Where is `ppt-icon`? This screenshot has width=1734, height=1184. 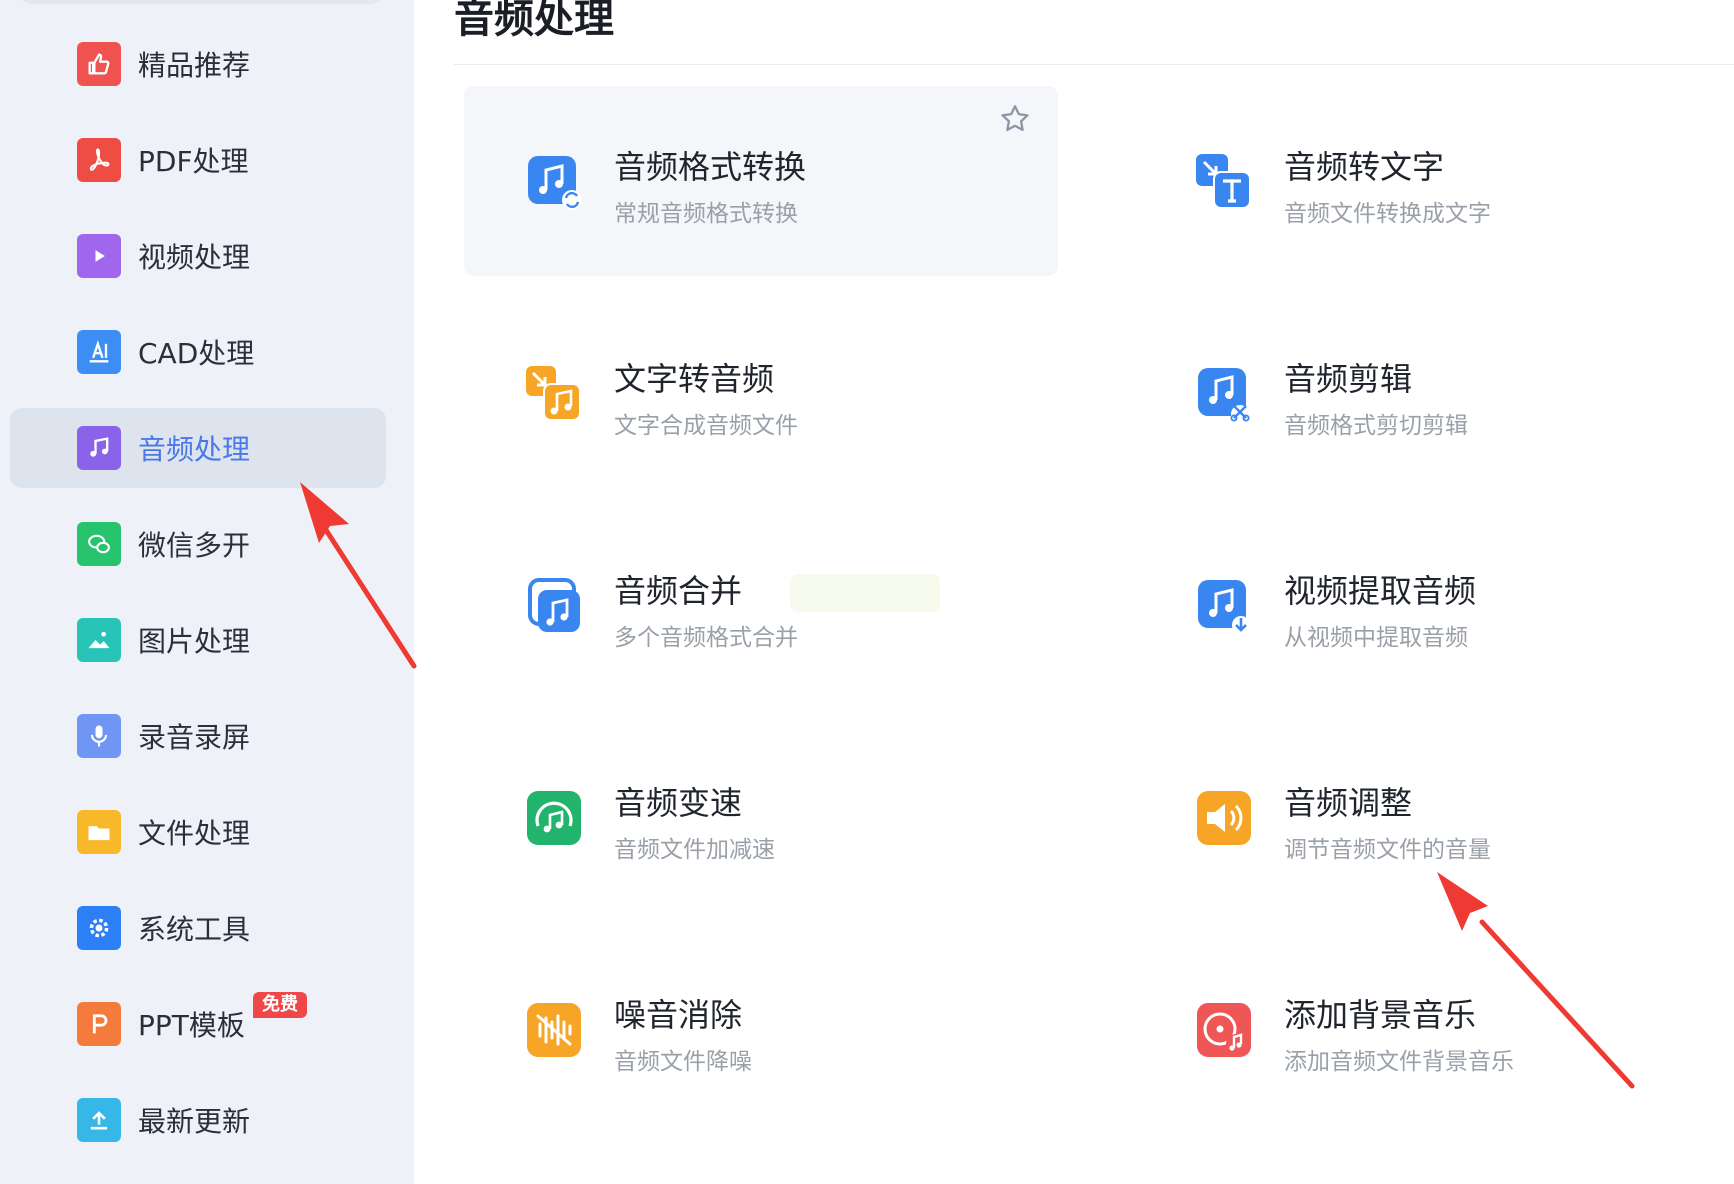 ppt-icon is located at coordinates (99, 1024).